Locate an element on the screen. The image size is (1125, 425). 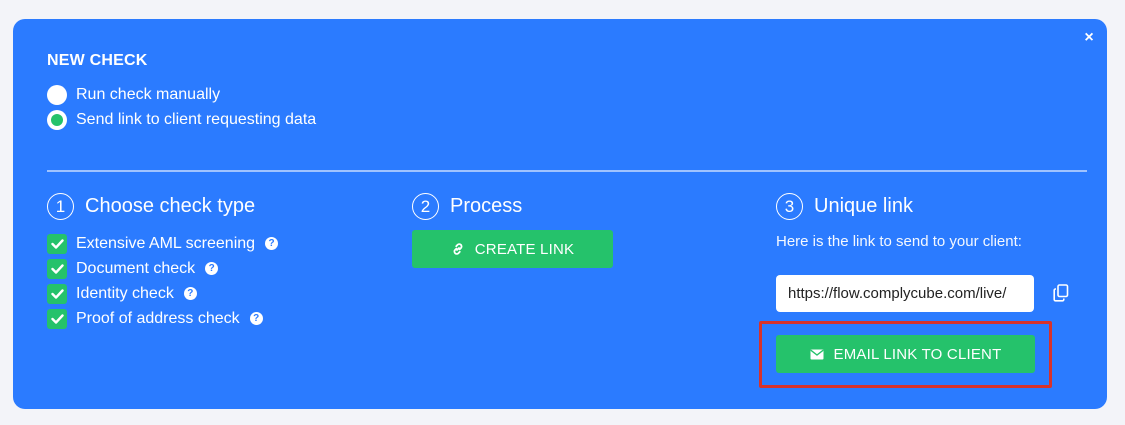
checkbox-identity is located at coordinates (57, 293).